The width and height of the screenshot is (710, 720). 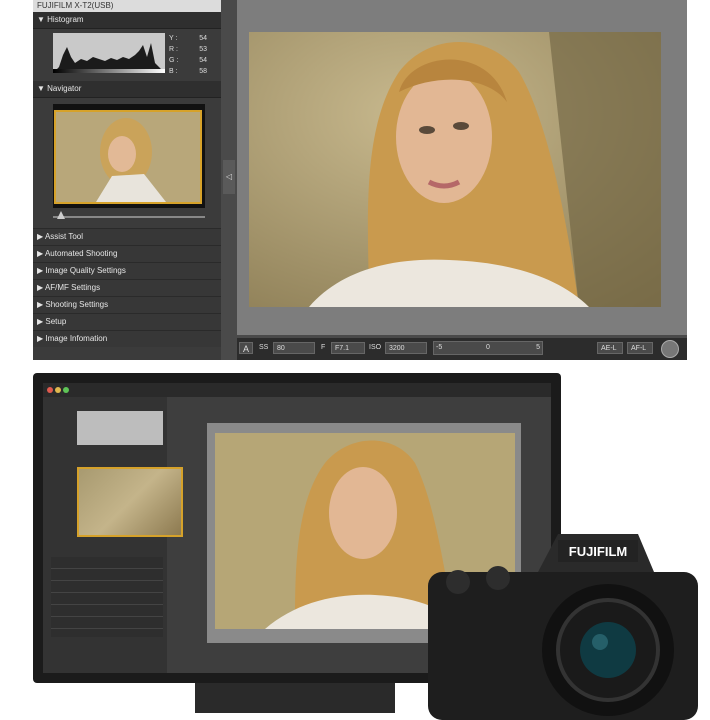 I want to click on histogram-panel: Y :54 R :53 G :54 B :58, so click(x=127, y=55).